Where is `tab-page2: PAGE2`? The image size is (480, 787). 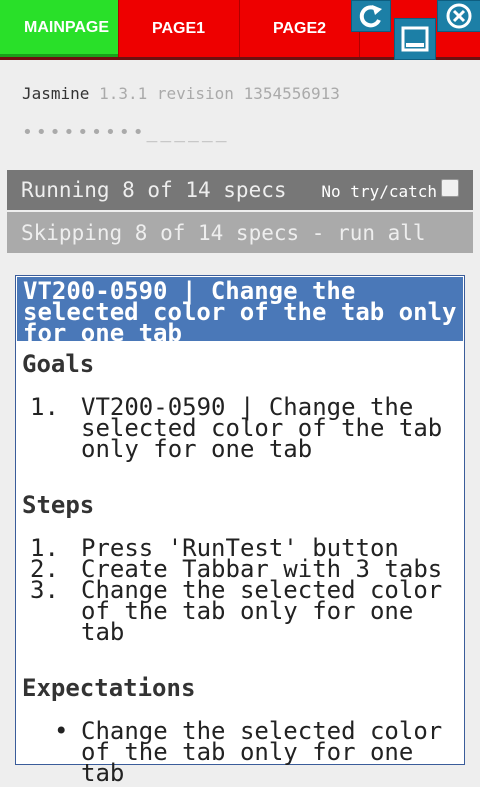 tab-page2: PAGE2 is located at coordinates (299, 28).